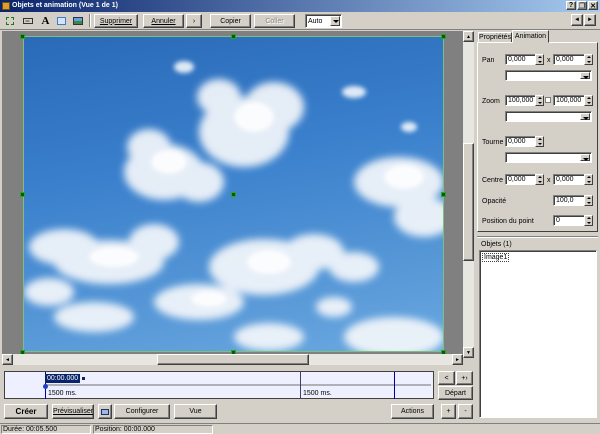 This screenshot has width=600, height=434. I want to click on caption-tool-icon: cc, so click(27, 20).